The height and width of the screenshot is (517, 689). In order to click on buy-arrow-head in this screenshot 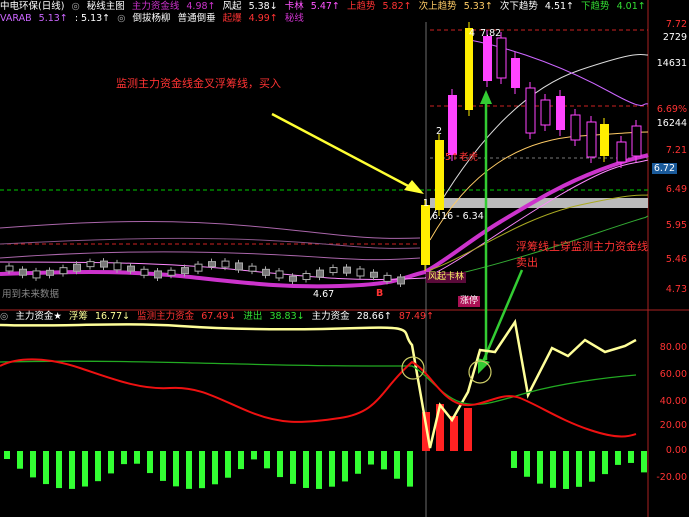, I will do `click(414, 187)`.